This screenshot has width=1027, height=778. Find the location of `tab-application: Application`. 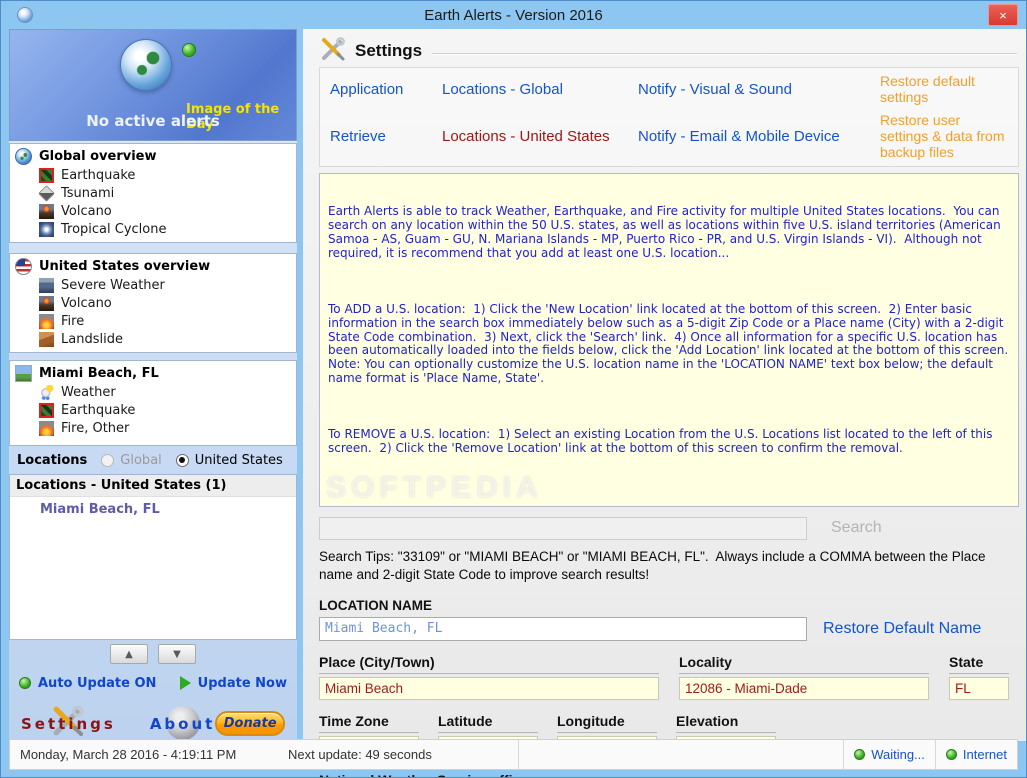

tab-application: Application is located at coordinates (386, 89).